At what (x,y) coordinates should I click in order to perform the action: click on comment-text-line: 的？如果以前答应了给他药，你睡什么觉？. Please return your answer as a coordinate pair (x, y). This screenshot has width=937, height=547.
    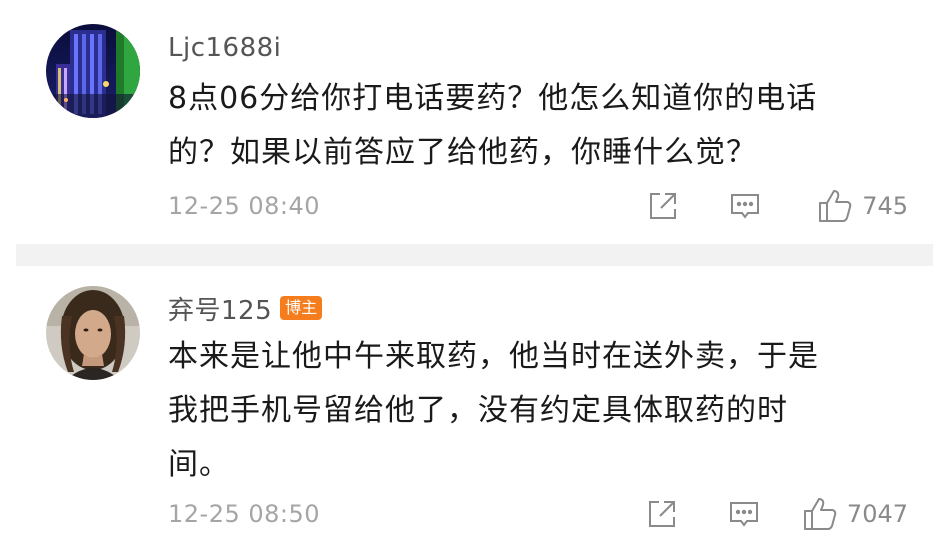
    Looking at the image, I should click on (462, 152).